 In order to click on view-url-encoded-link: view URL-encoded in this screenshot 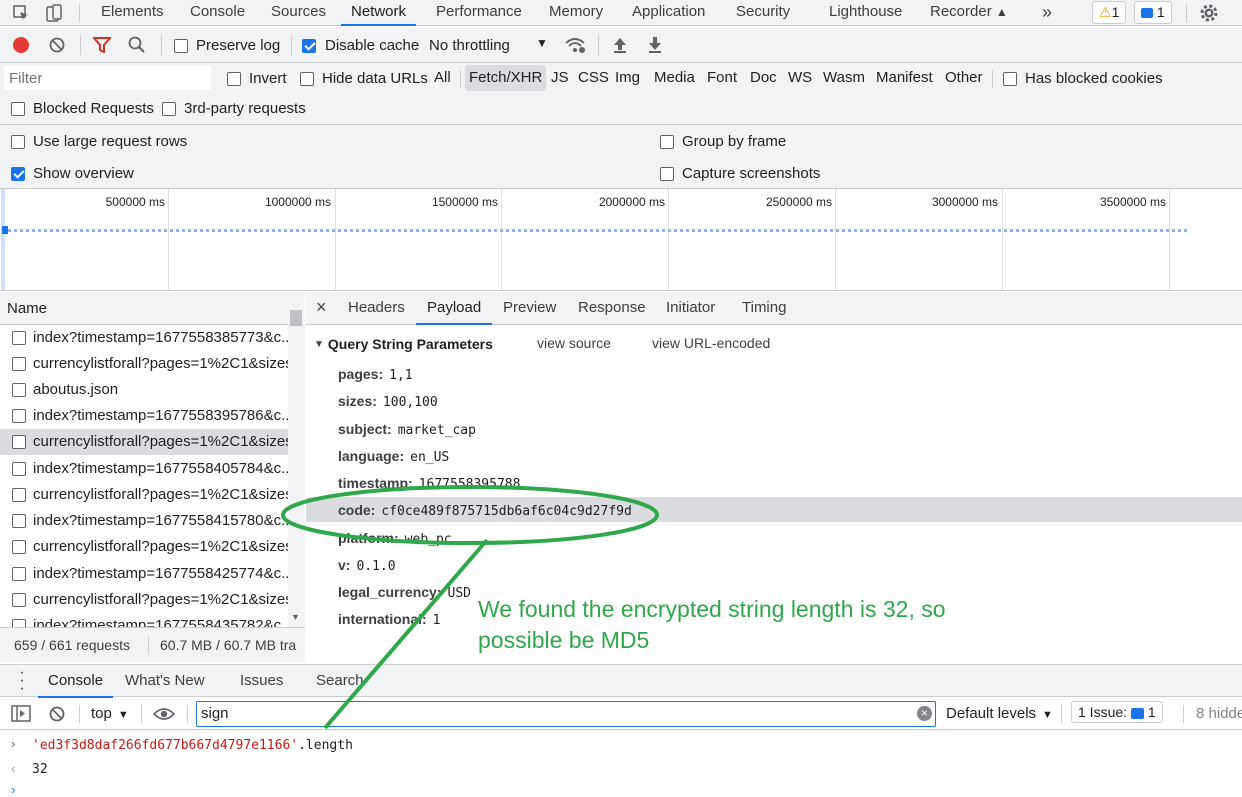, I will do `click(711, 343)`.